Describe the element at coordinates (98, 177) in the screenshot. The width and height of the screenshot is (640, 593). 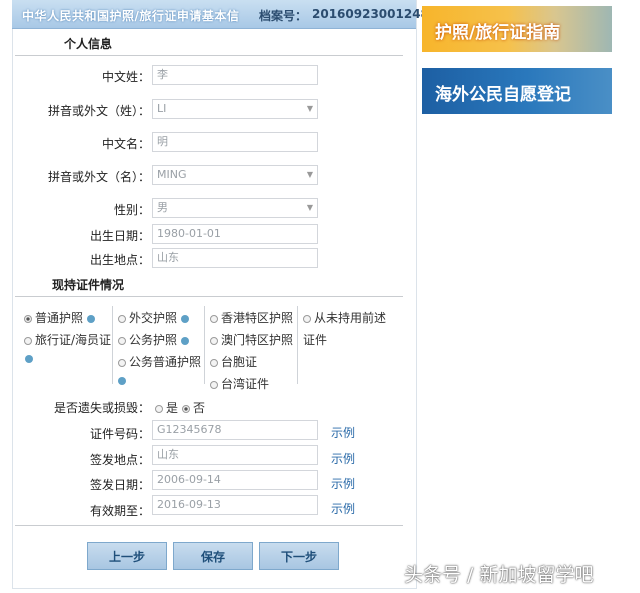
I see `given-name-pinyin-label: 拼音或外文（名）：` at that location.